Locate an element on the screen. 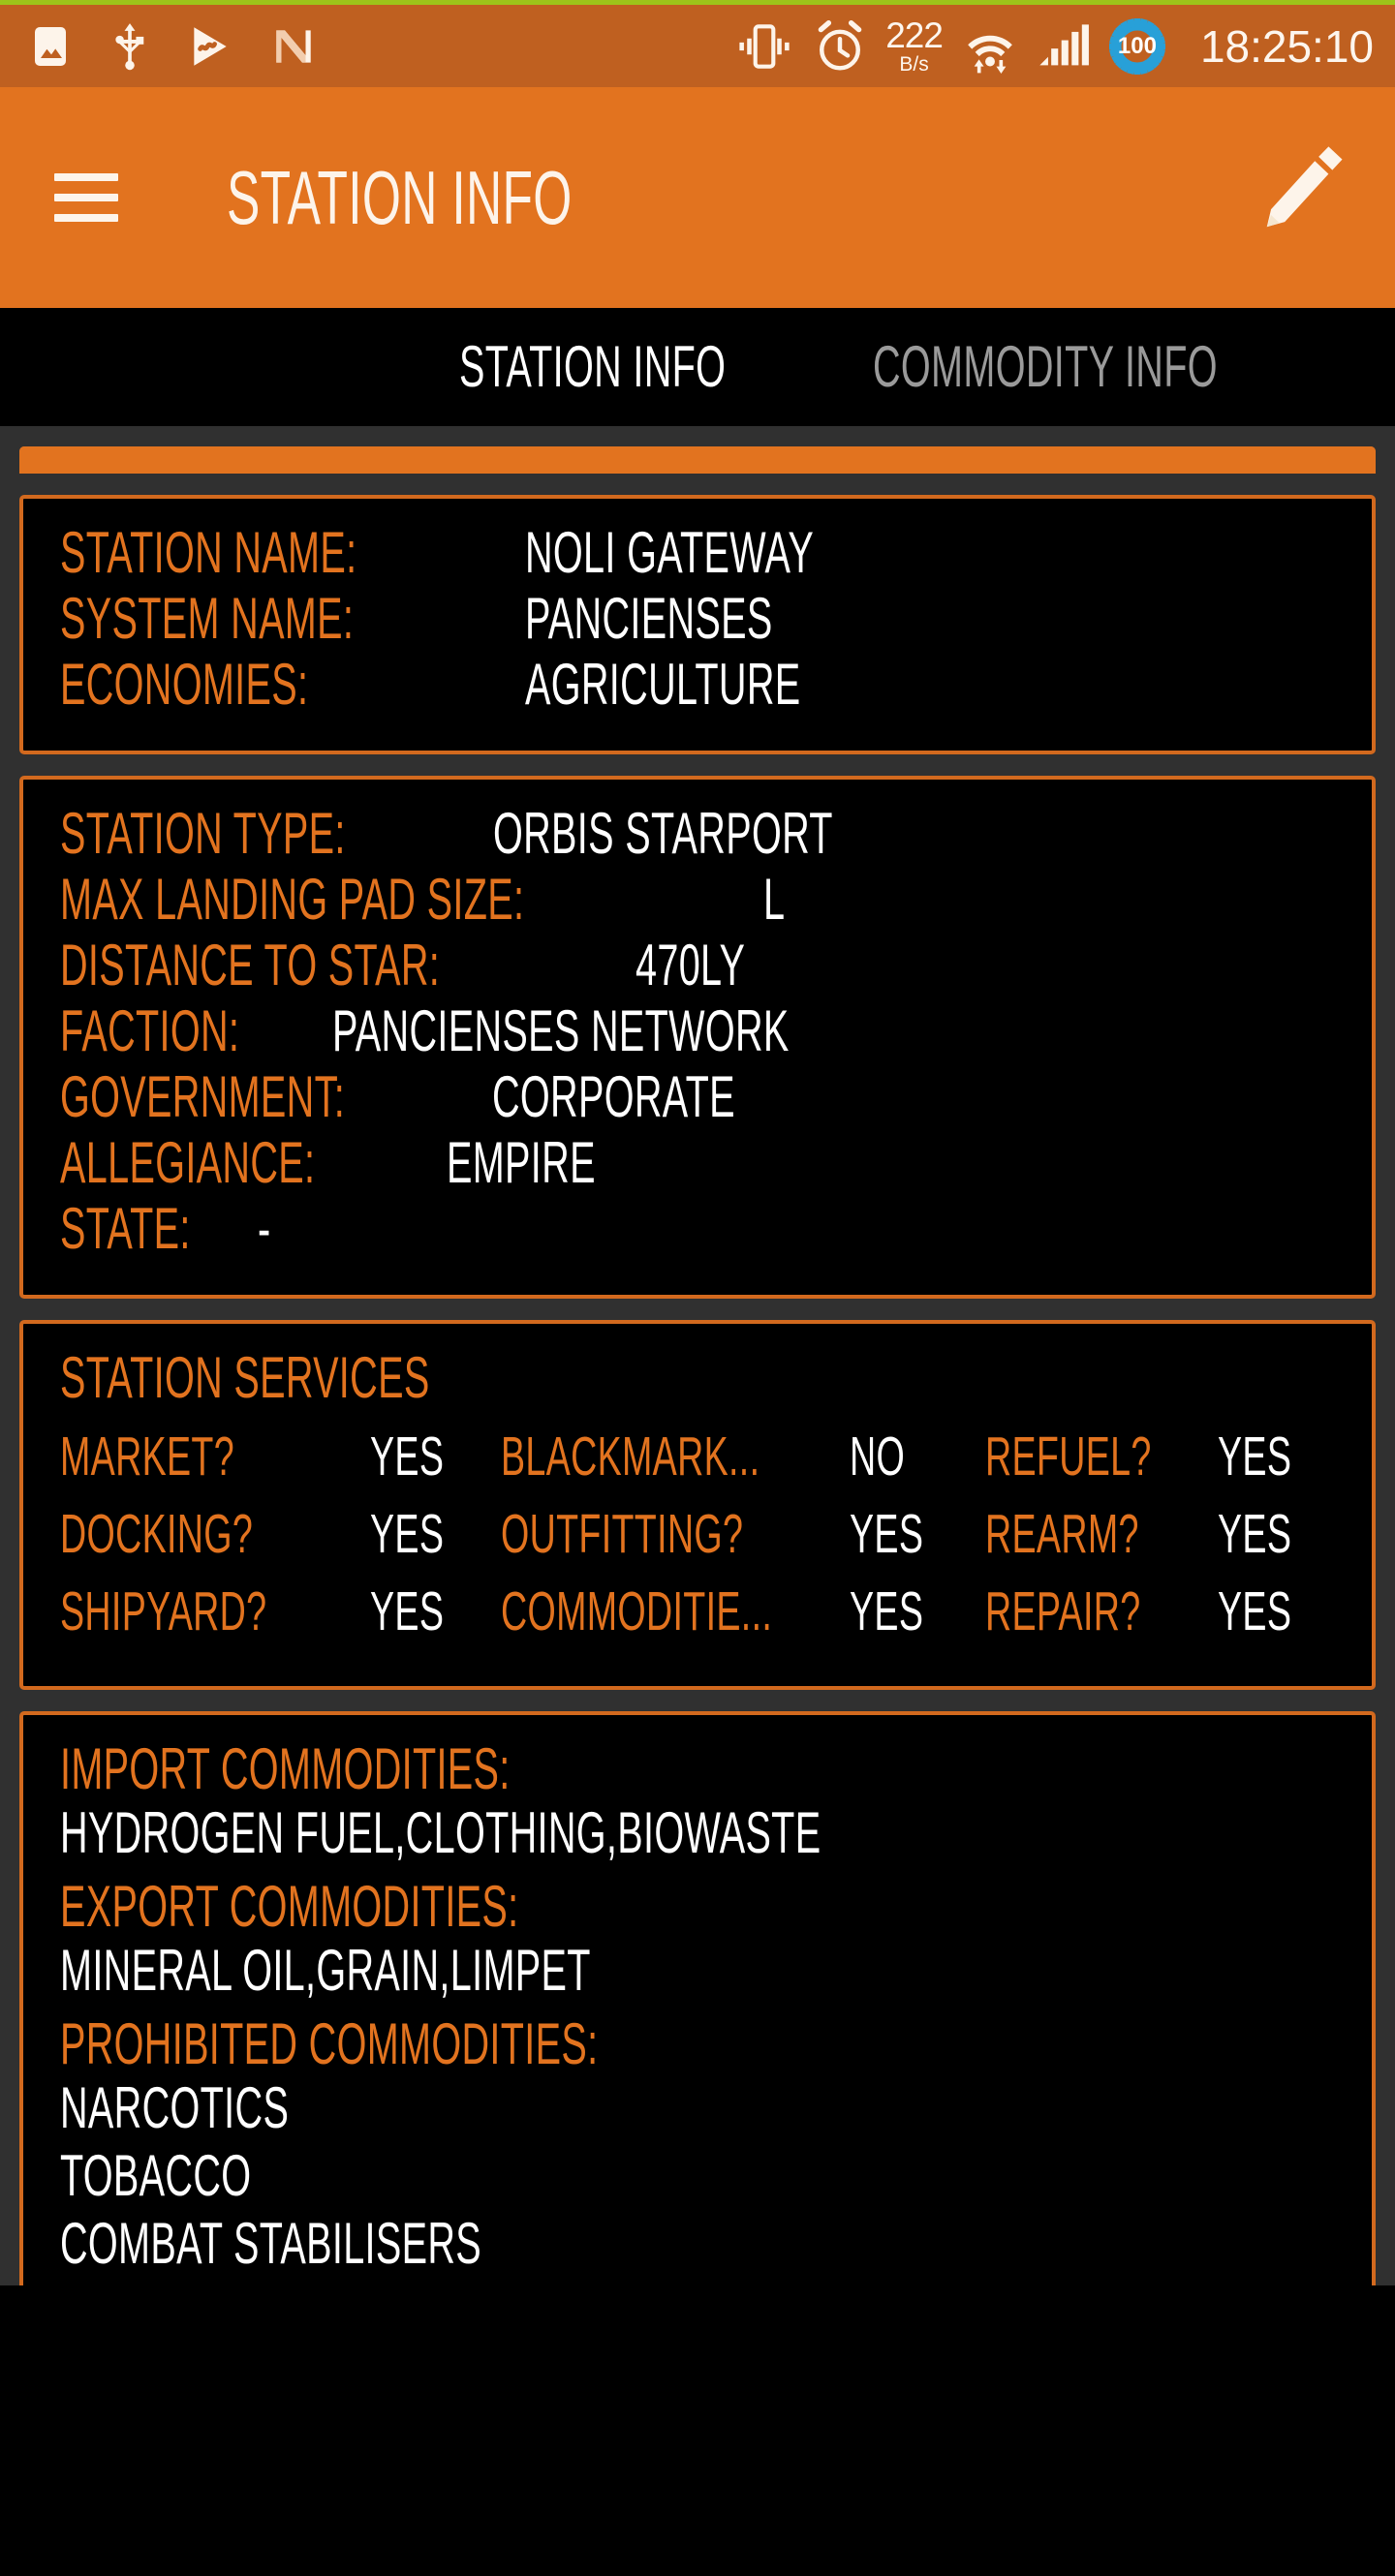 This screenshot has height=2576, width=1395. max-landing-pad-row: MAX LANDING PAD SIZE: L is located at coordinates (697, 900).